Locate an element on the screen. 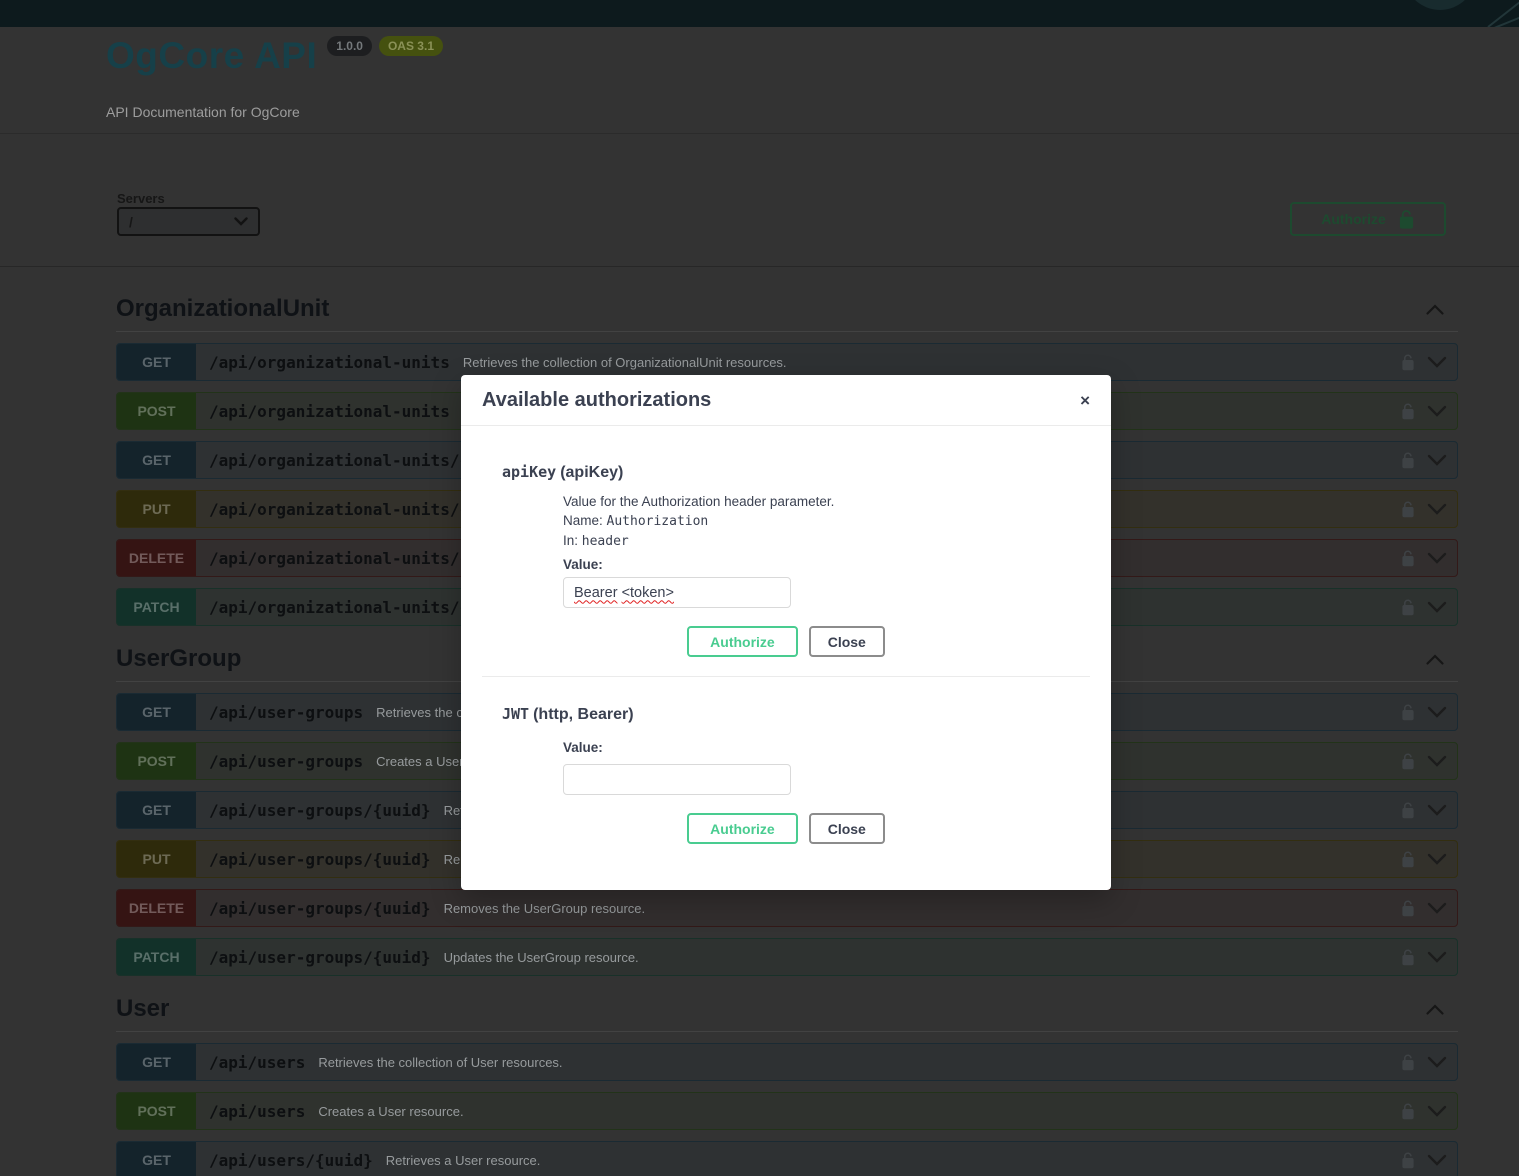  apikey-in-value: header is located at coordinates (605, 541).